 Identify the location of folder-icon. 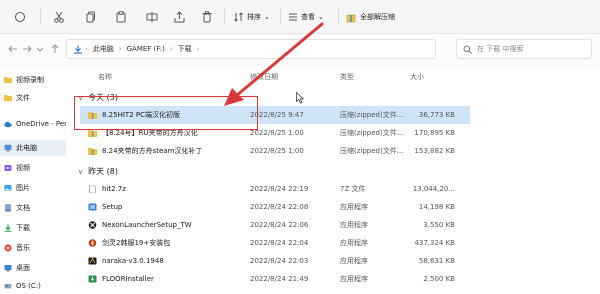
(8, 80).